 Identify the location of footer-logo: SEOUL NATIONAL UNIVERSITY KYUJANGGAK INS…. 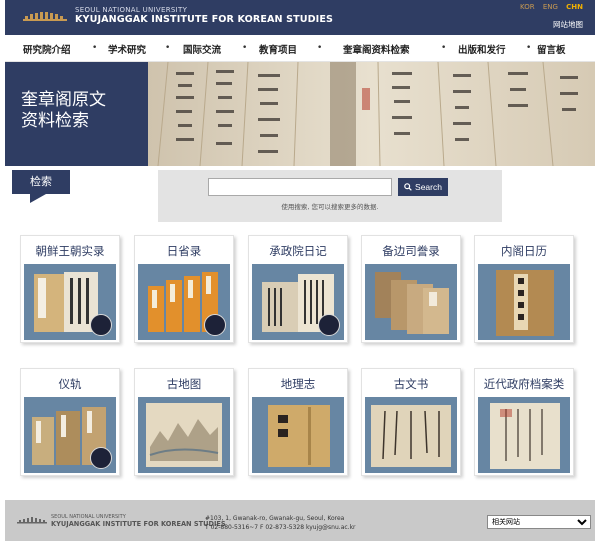
(121, 521).